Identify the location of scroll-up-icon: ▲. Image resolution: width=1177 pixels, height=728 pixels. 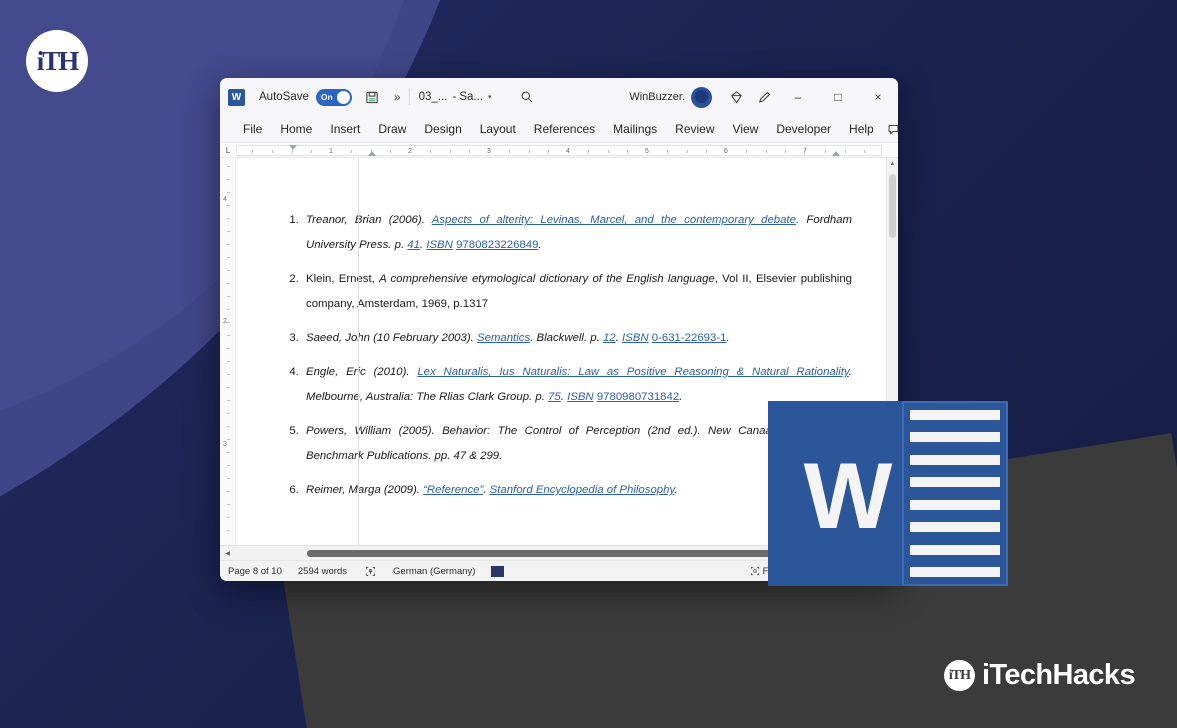
(892, 164).